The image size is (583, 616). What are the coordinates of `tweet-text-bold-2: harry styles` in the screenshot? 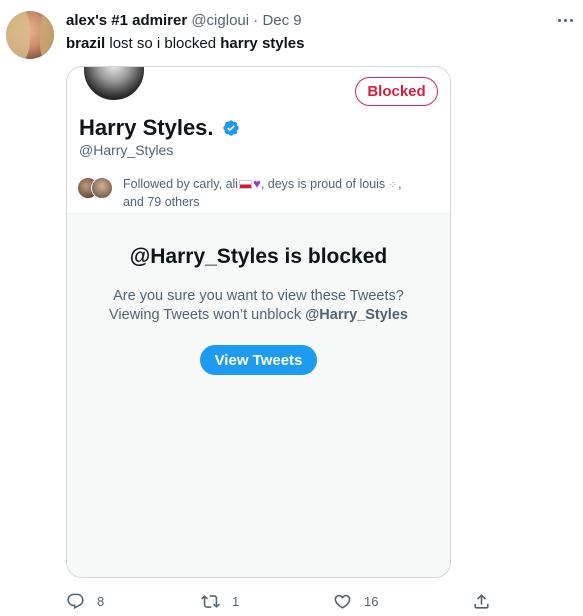 It's located at (262, 43).